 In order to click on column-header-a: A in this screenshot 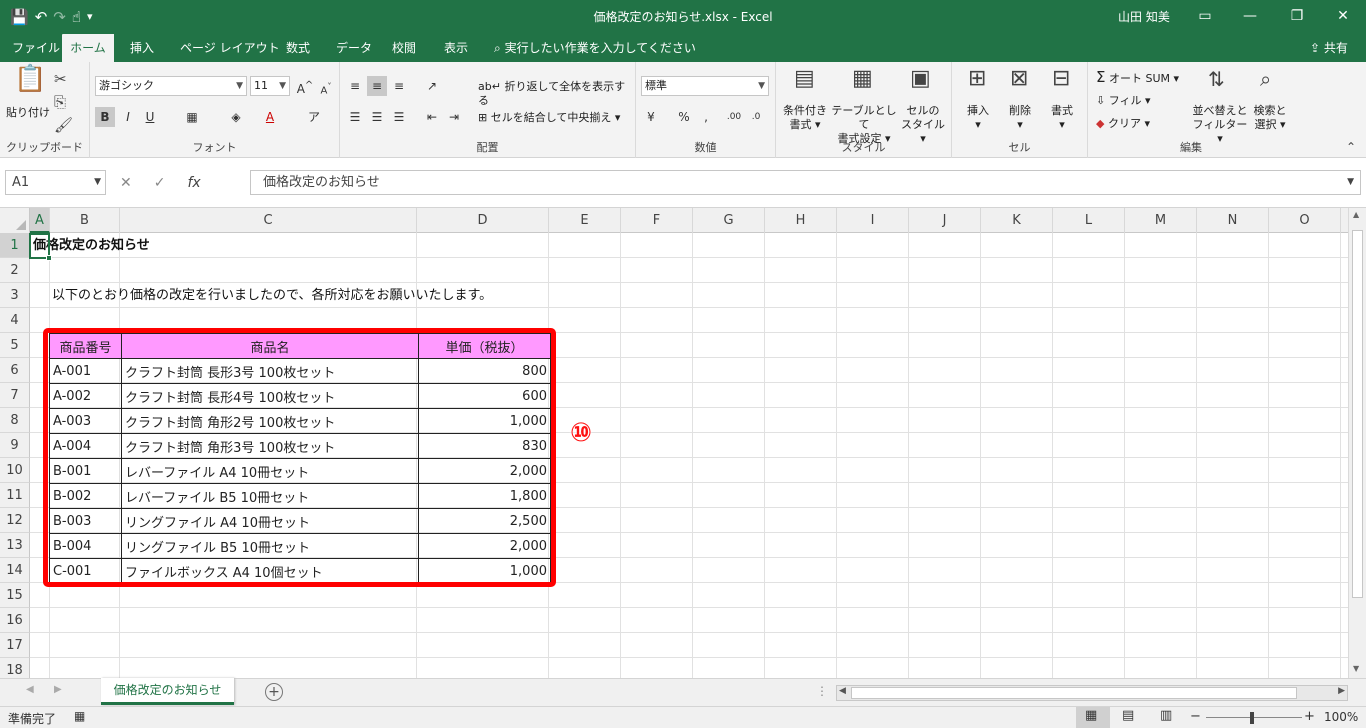, I will do `click(40, 220)`.